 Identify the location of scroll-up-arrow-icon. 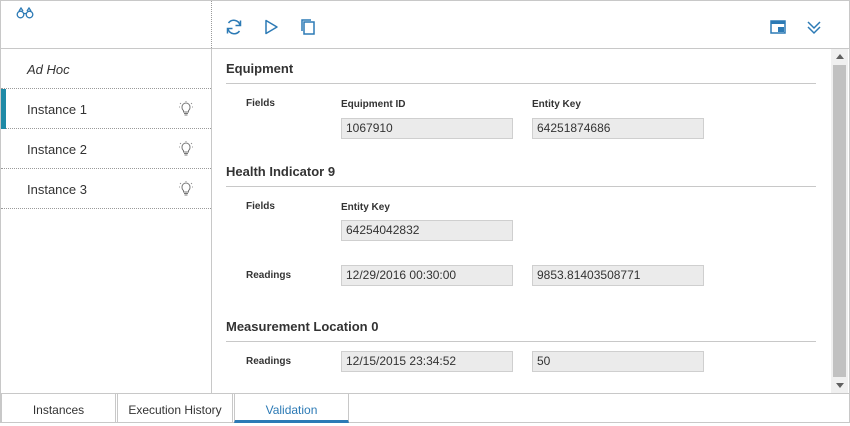
(840, 56).